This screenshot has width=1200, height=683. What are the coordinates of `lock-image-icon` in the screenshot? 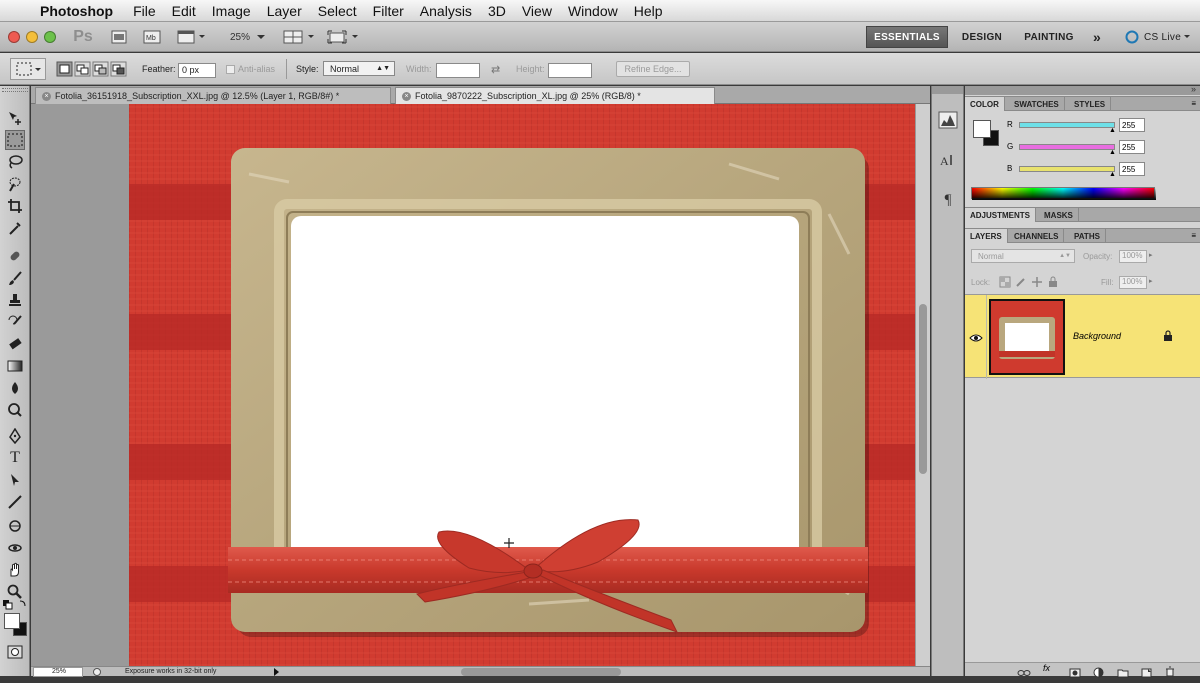 It's located at (1021, 284).